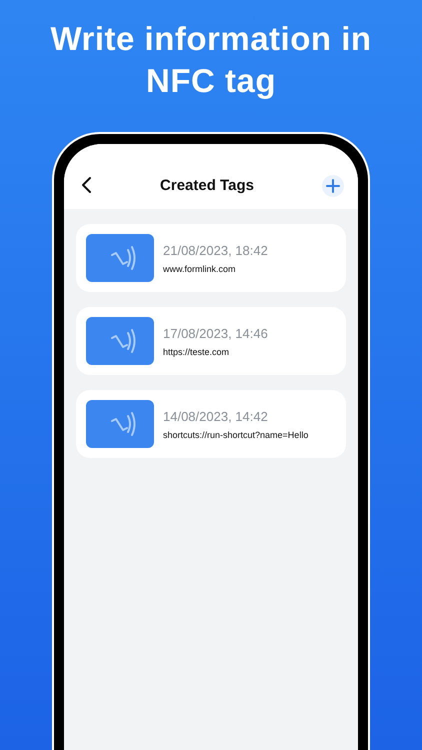 Image resolution: width=422 pixels, height=750 pixels. Describe the element at coordinates (333, 186) in the screenshot. I see `add-button` at that location.